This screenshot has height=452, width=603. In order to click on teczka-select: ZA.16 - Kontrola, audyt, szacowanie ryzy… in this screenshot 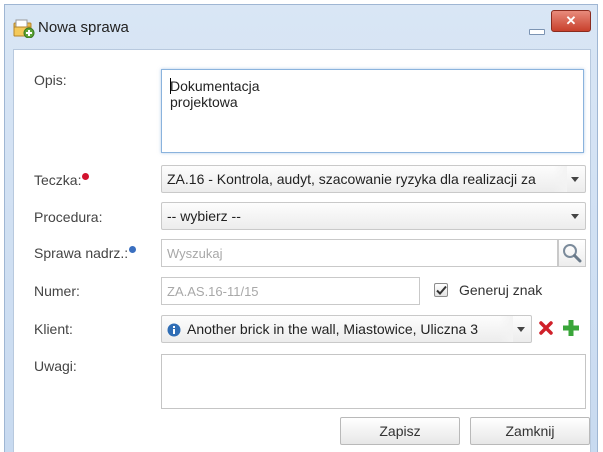, I will do `click(373, 179)`.